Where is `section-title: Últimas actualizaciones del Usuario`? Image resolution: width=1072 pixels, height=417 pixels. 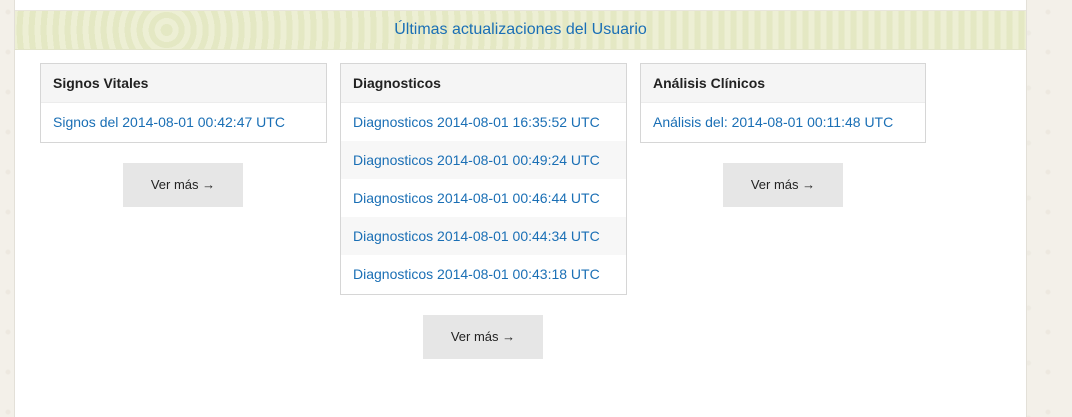 section-title: Últimas actualizaciones del Usuario is located at coordinates (520, 29).